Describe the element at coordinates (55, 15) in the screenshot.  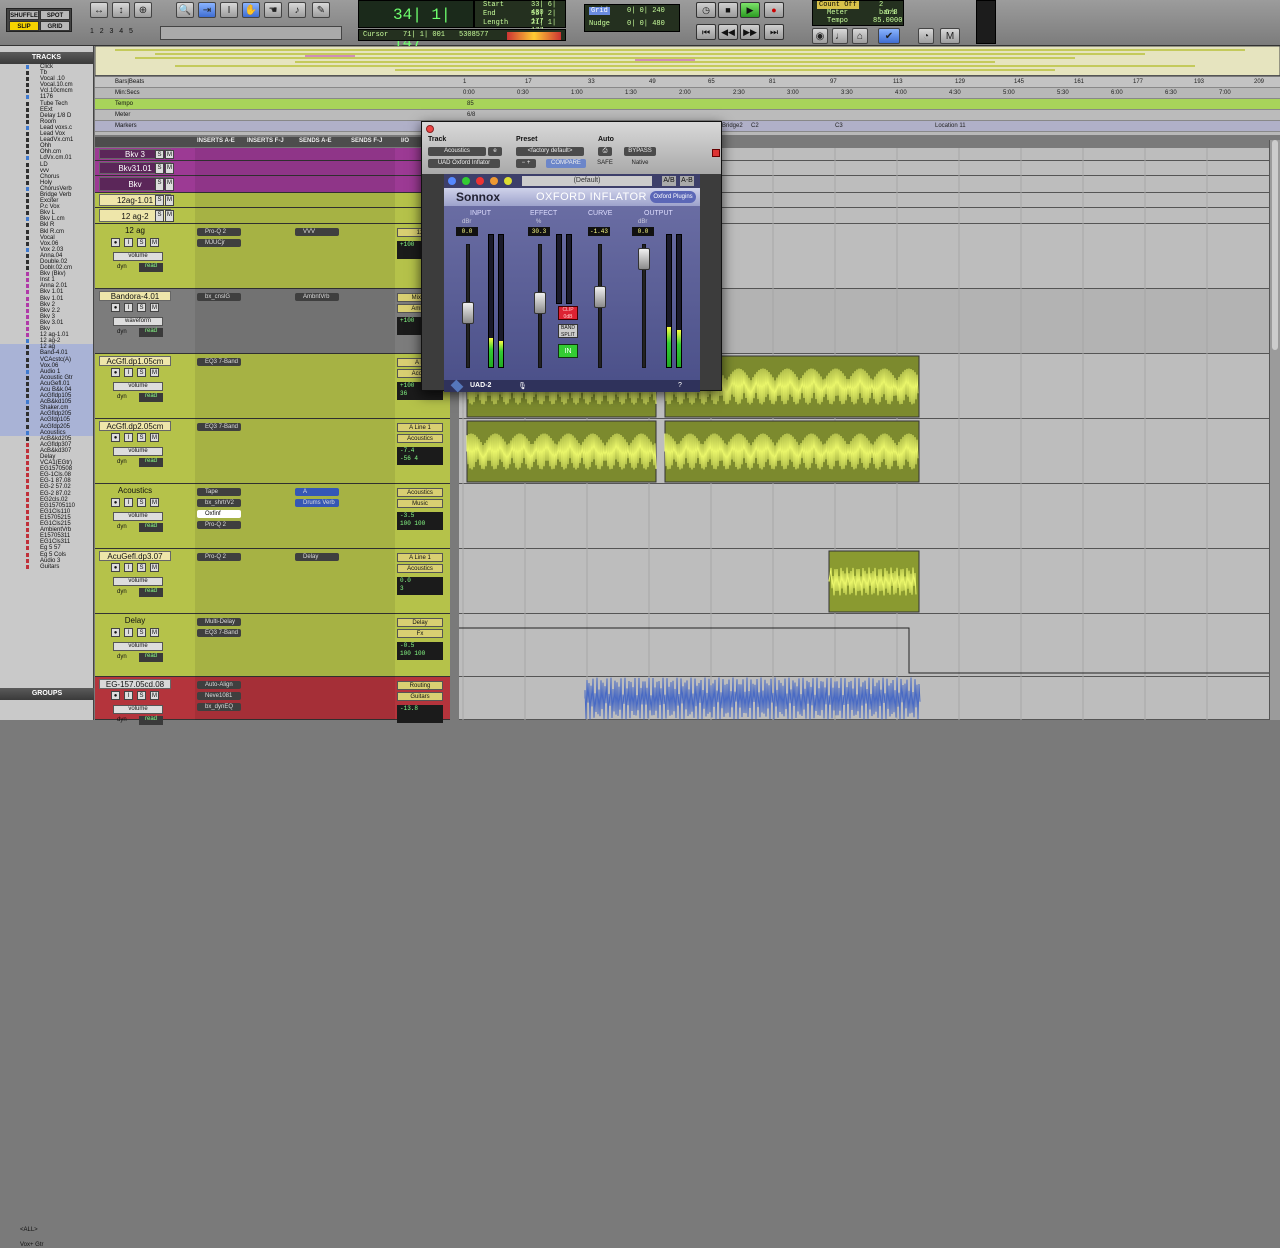
I see `spot-mode-button: SPOT` at that location.